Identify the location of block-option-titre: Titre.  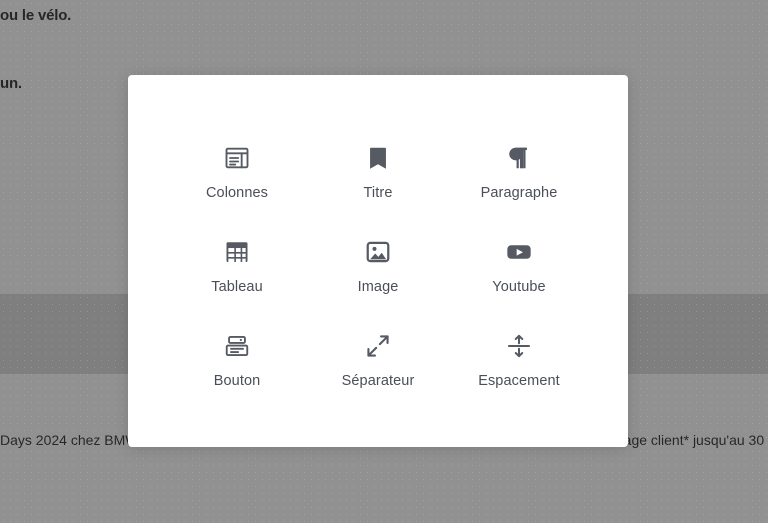
(378, 169).